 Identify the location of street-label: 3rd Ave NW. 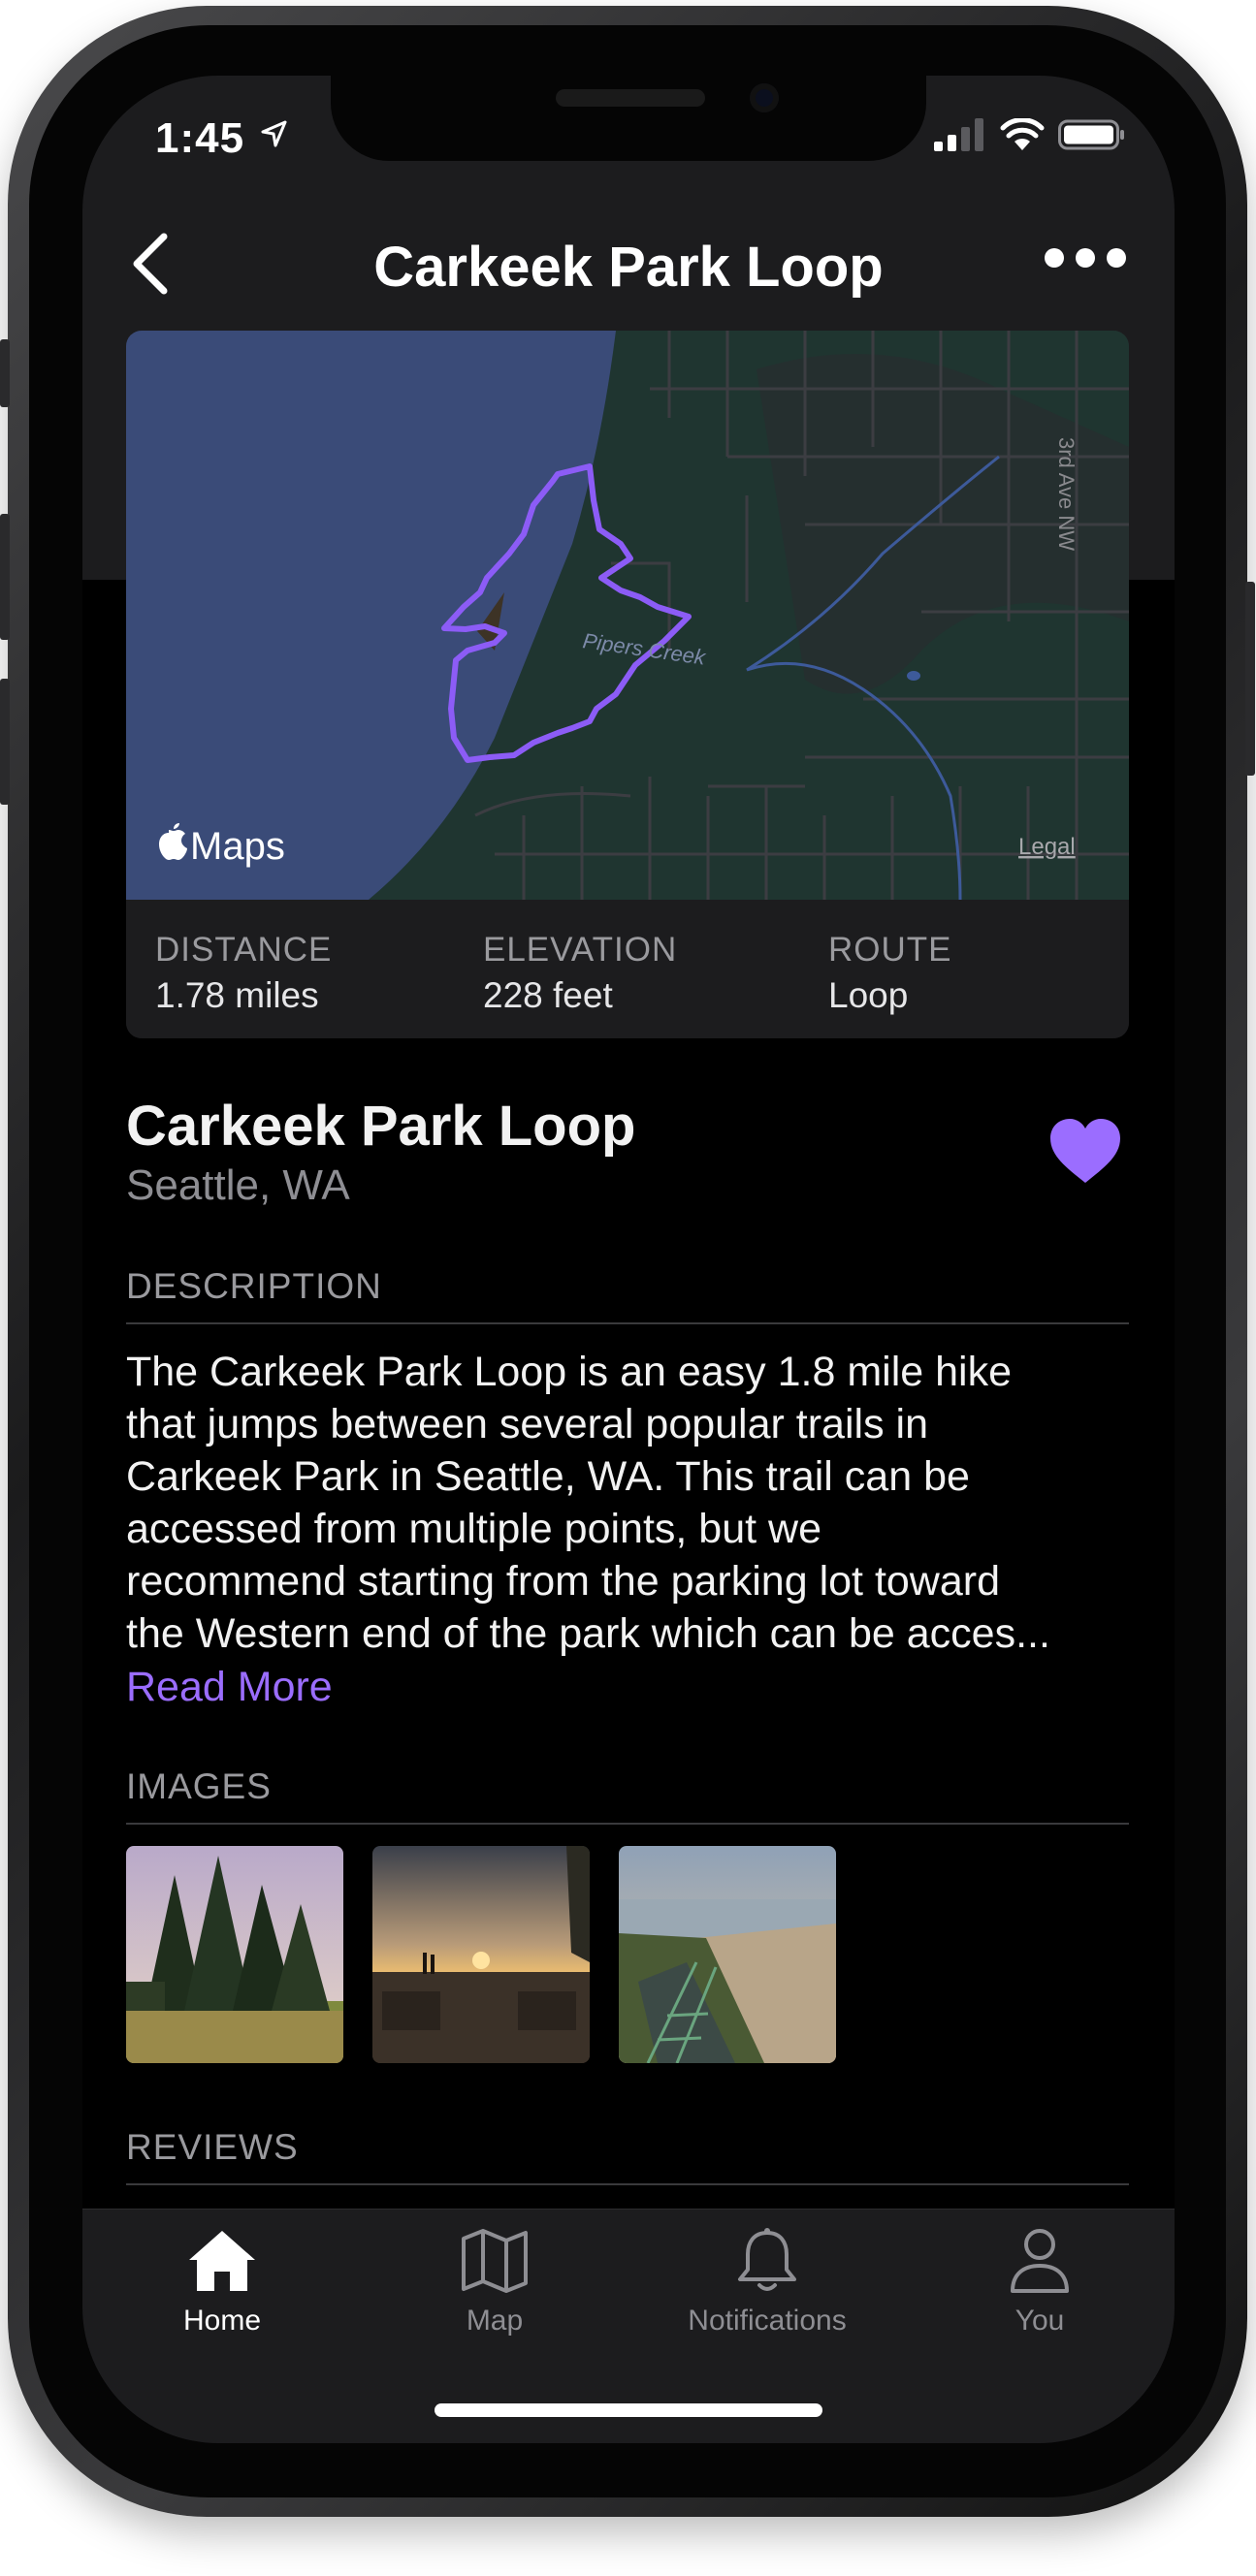
(1066, 494).